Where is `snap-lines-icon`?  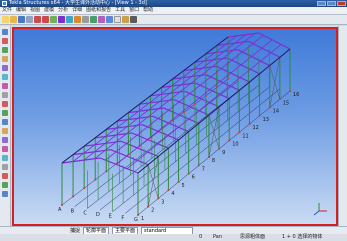
snap-lines-icon is located at coordinates (5, 185).